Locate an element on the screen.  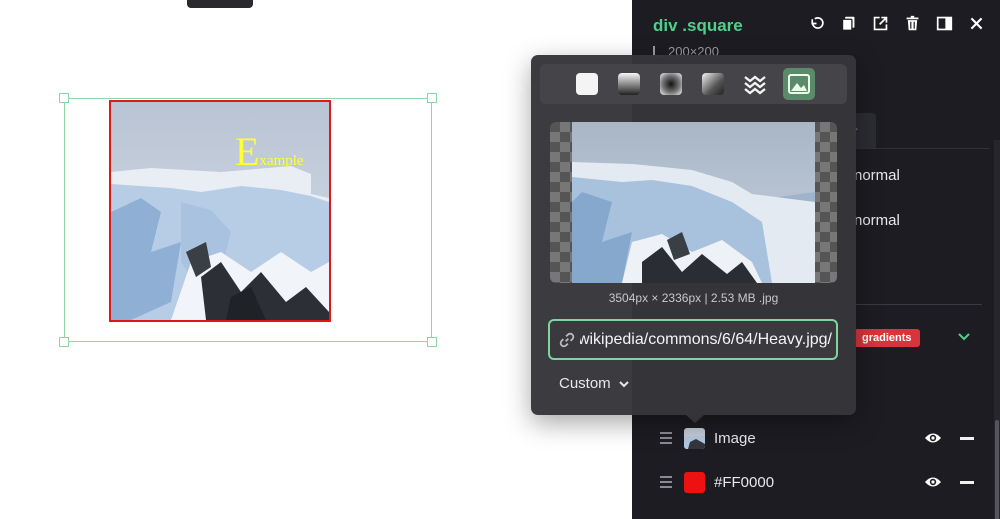
close-icon is located at coordinates (976, 23).